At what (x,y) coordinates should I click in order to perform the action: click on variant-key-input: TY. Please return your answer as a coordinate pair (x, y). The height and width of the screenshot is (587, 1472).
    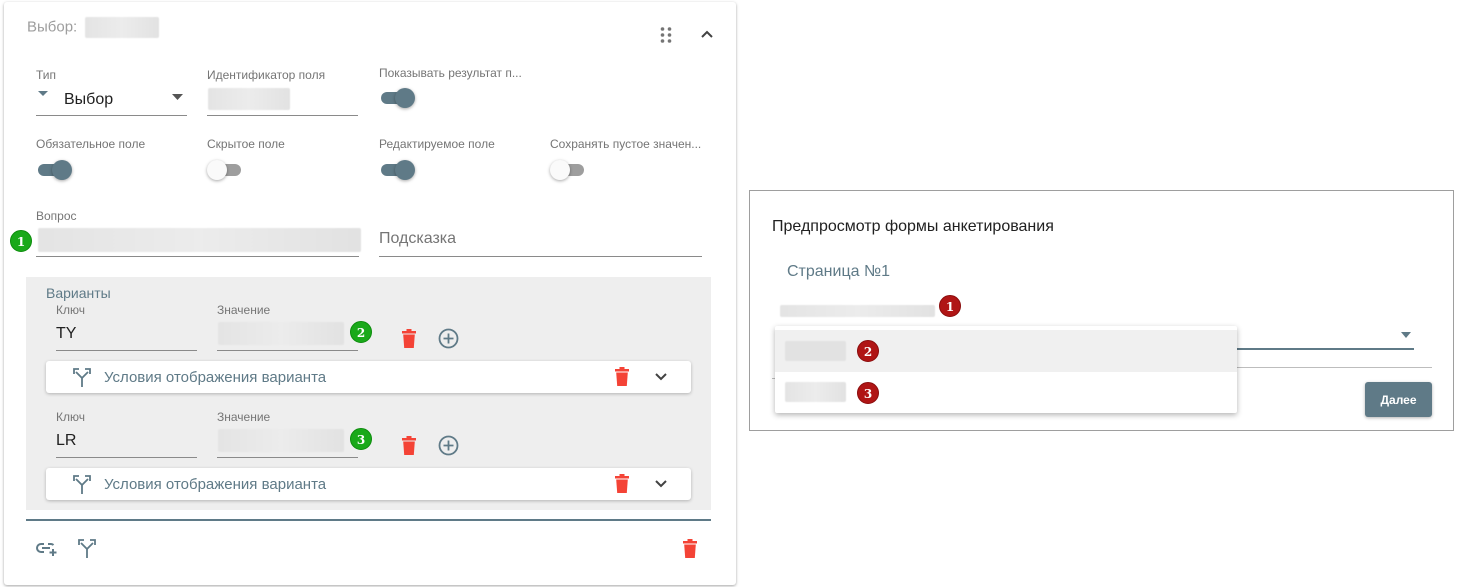
    Looking at the image, I should click on (66, 334).